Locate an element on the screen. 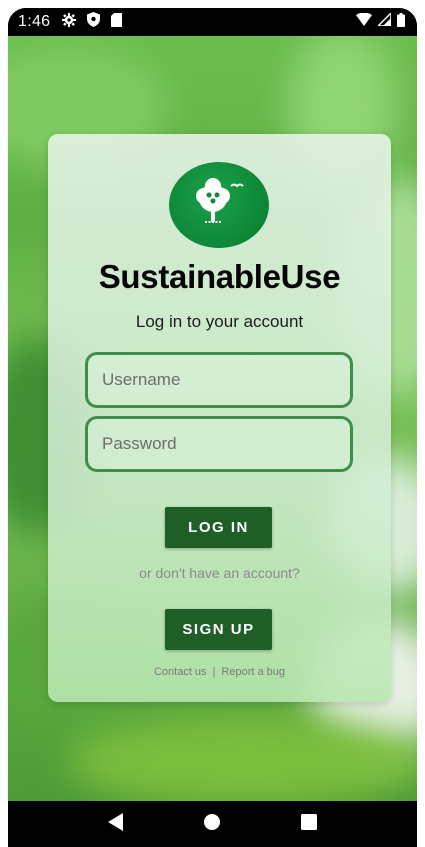 Image resolution: width=425 pixels, height=847 pixels. login-subtitle: Log in to your account is located at coordinates (219, 321).